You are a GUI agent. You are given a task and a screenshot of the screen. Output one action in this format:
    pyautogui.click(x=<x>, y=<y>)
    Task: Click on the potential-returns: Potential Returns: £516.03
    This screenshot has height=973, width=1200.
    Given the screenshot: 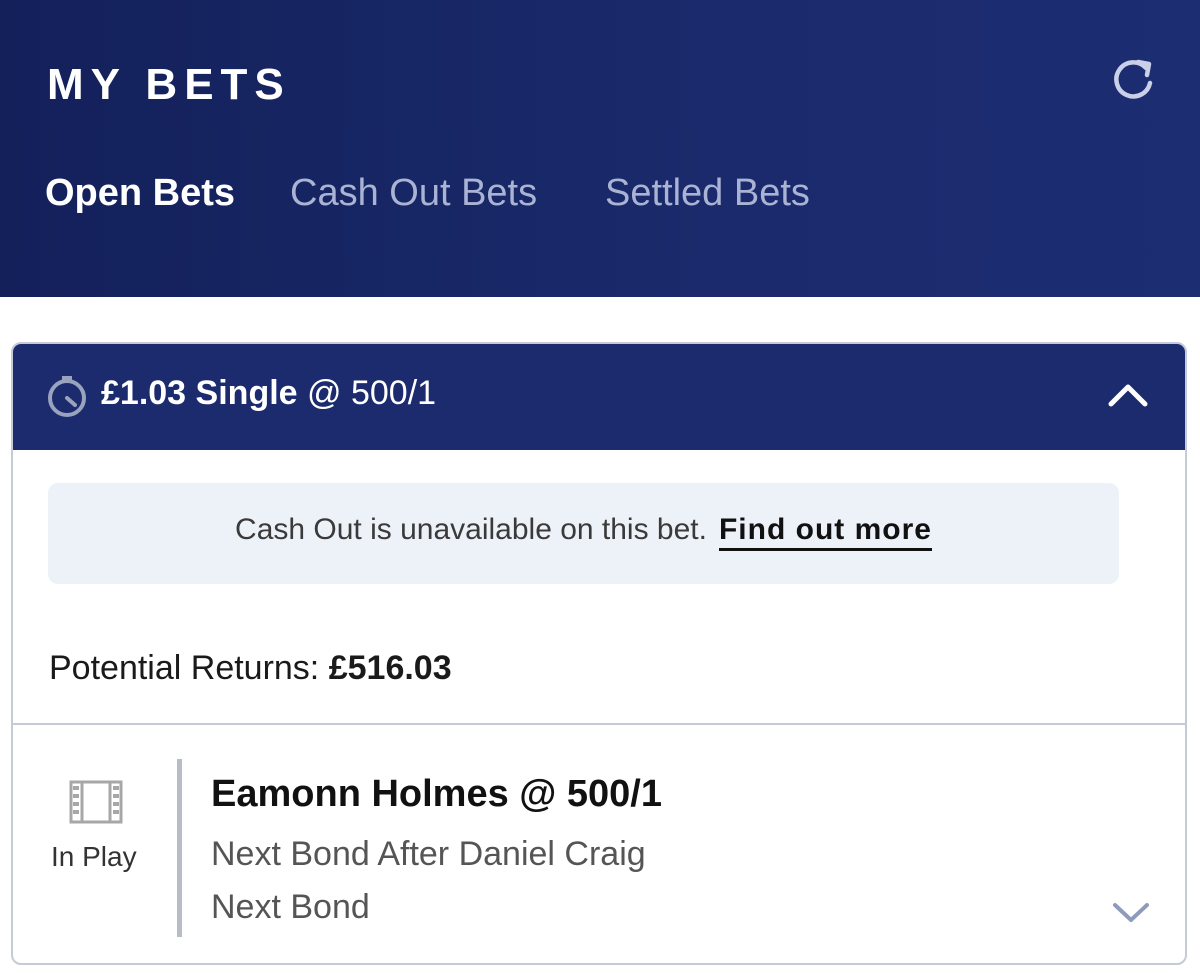 What is the action you would take?
    pyautogui.click(x=250, y=668)
    